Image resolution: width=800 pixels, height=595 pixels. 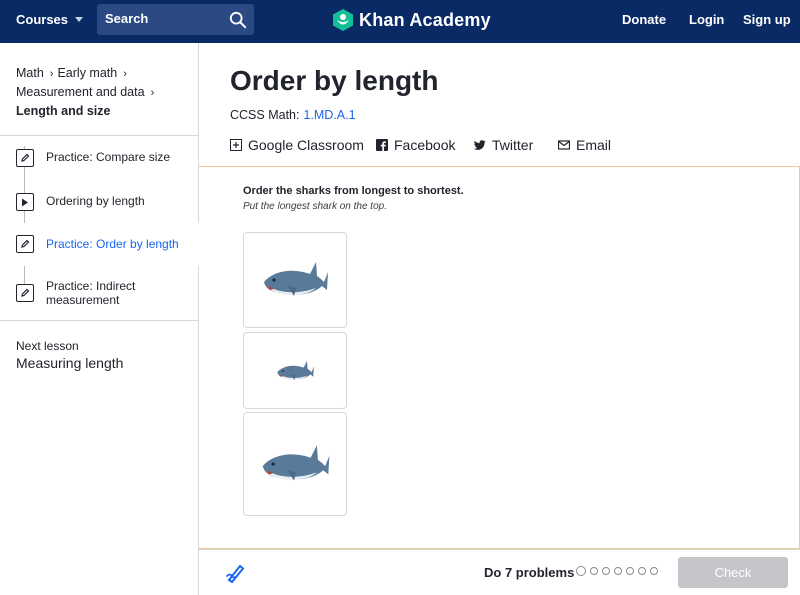 What do you see at coordinates (425, 19) in the screenshot?
I see `logo-text: Khan Academy` at bounding box center [425, 19].